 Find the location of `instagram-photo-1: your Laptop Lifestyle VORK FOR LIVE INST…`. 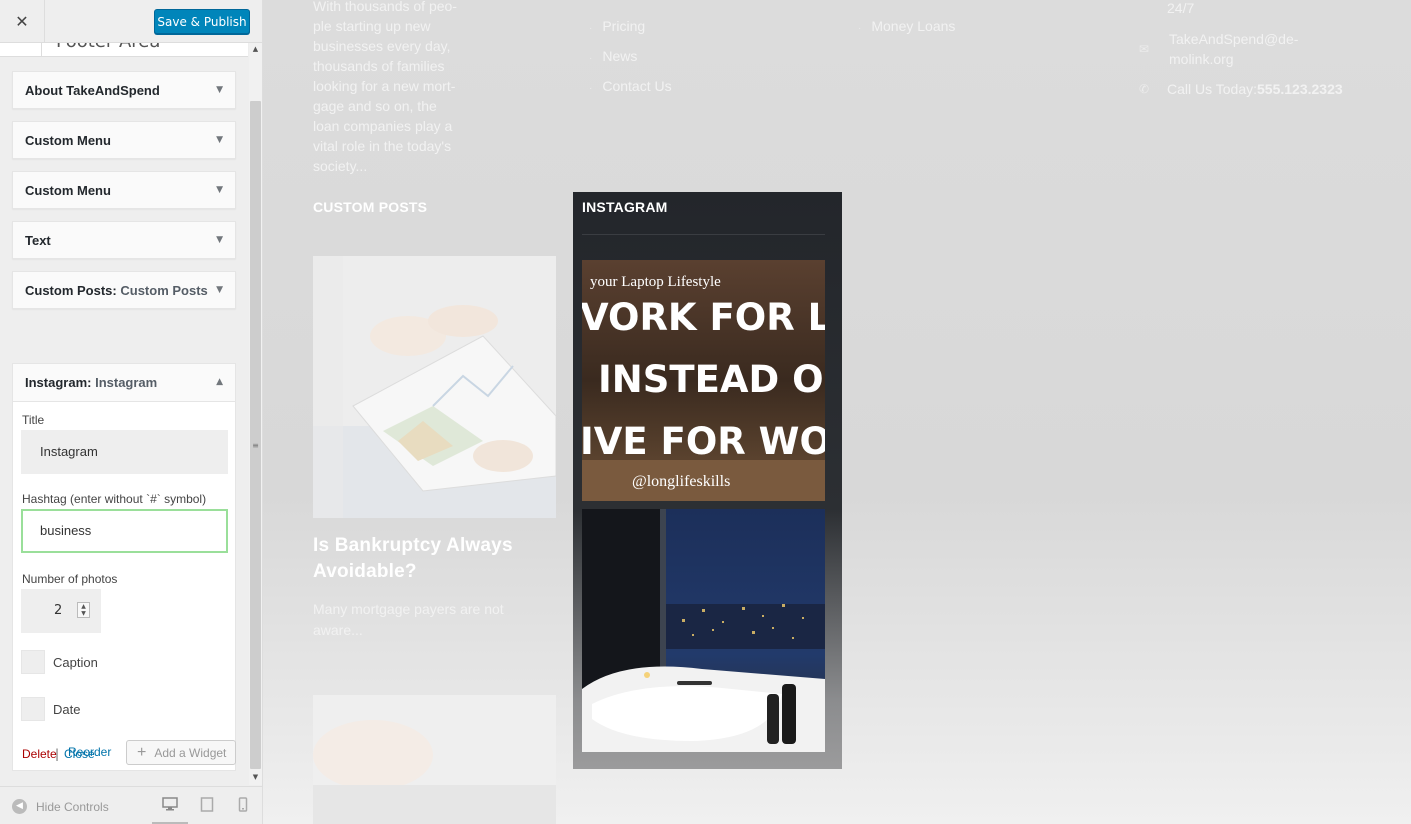

instagram-photo-1: your Laptop Lifestyle VORK FOR LIVE INST… is located at coordinates (703, 380).